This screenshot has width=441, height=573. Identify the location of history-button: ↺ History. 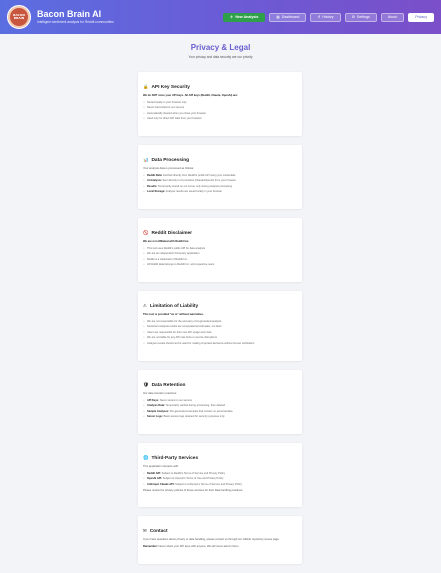
(325, 17).